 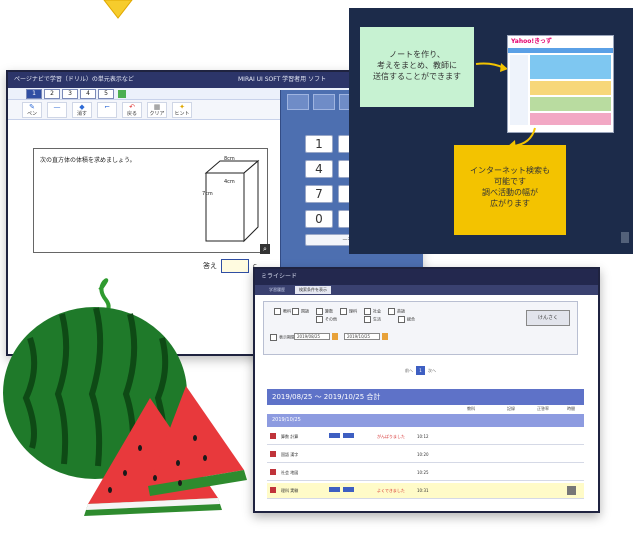 I want to click on key-0: 0, so click(x=319, y=219).